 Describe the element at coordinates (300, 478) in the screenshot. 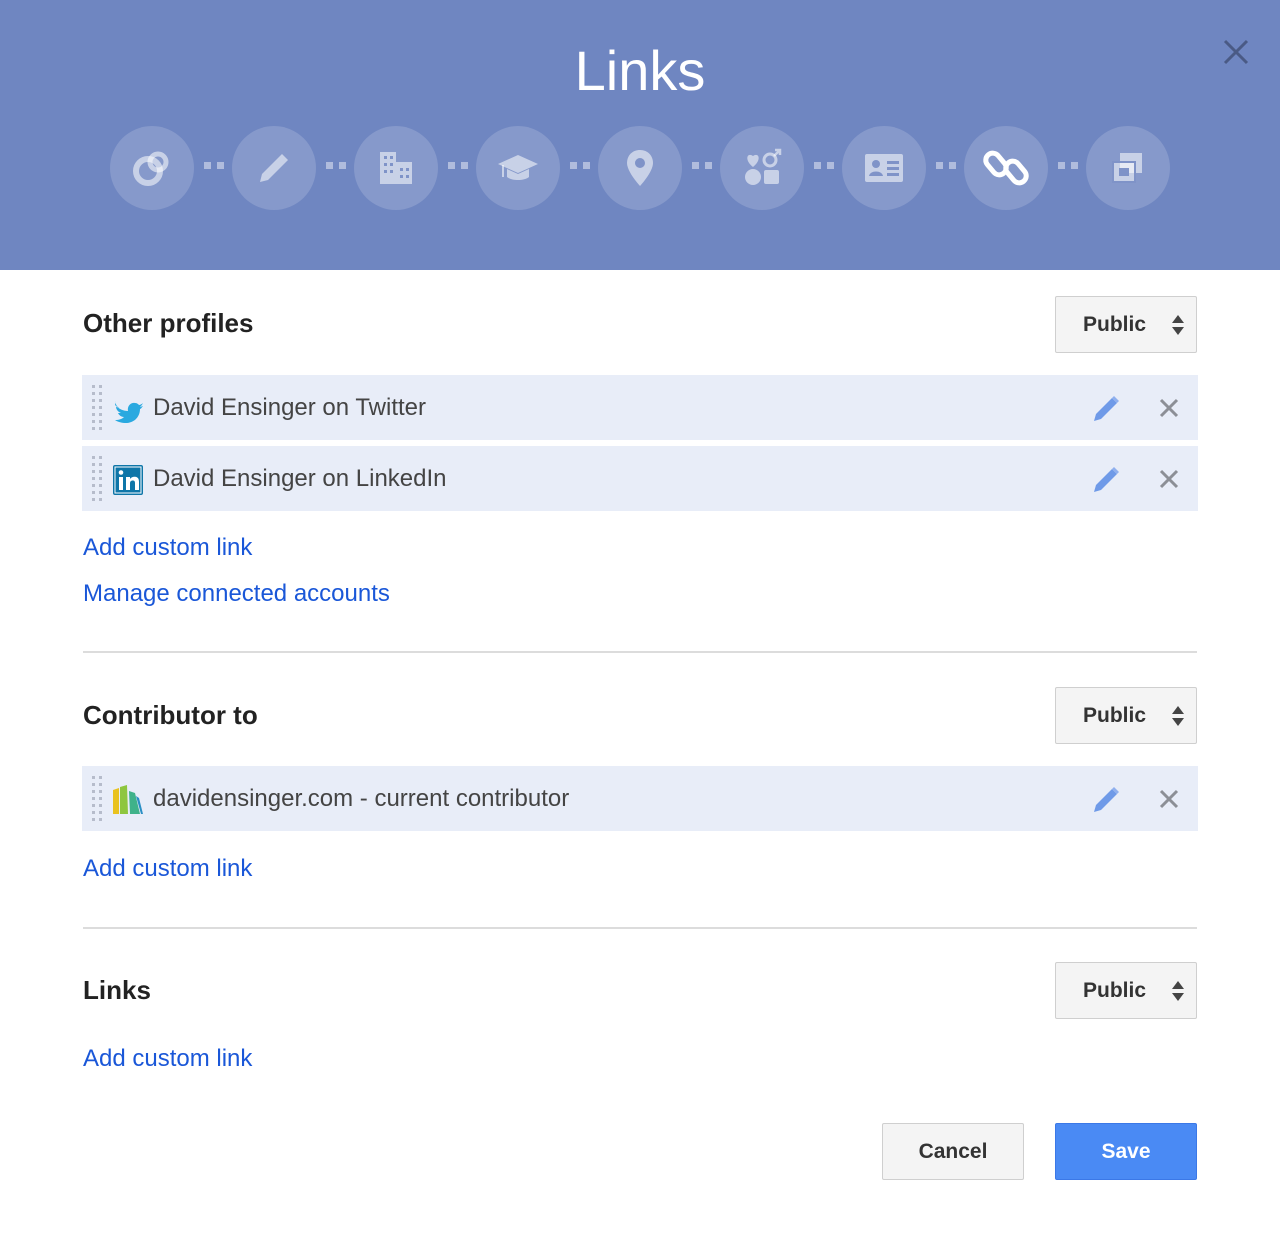

I see `profile-label: David Ensinger on LinkedIn` at that location.